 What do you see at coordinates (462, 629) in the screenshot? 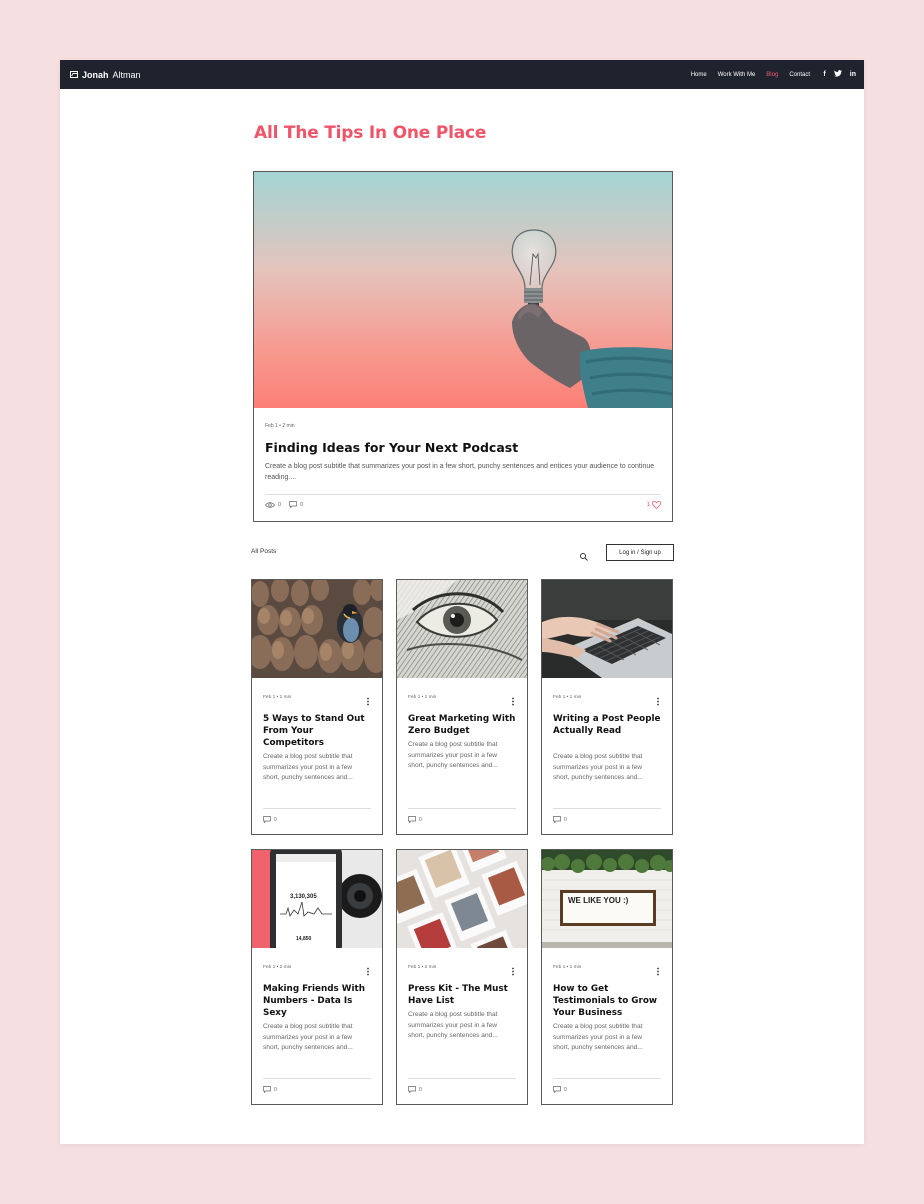
I see `post-image-banknote-eye` at bounding box center [462, 629].